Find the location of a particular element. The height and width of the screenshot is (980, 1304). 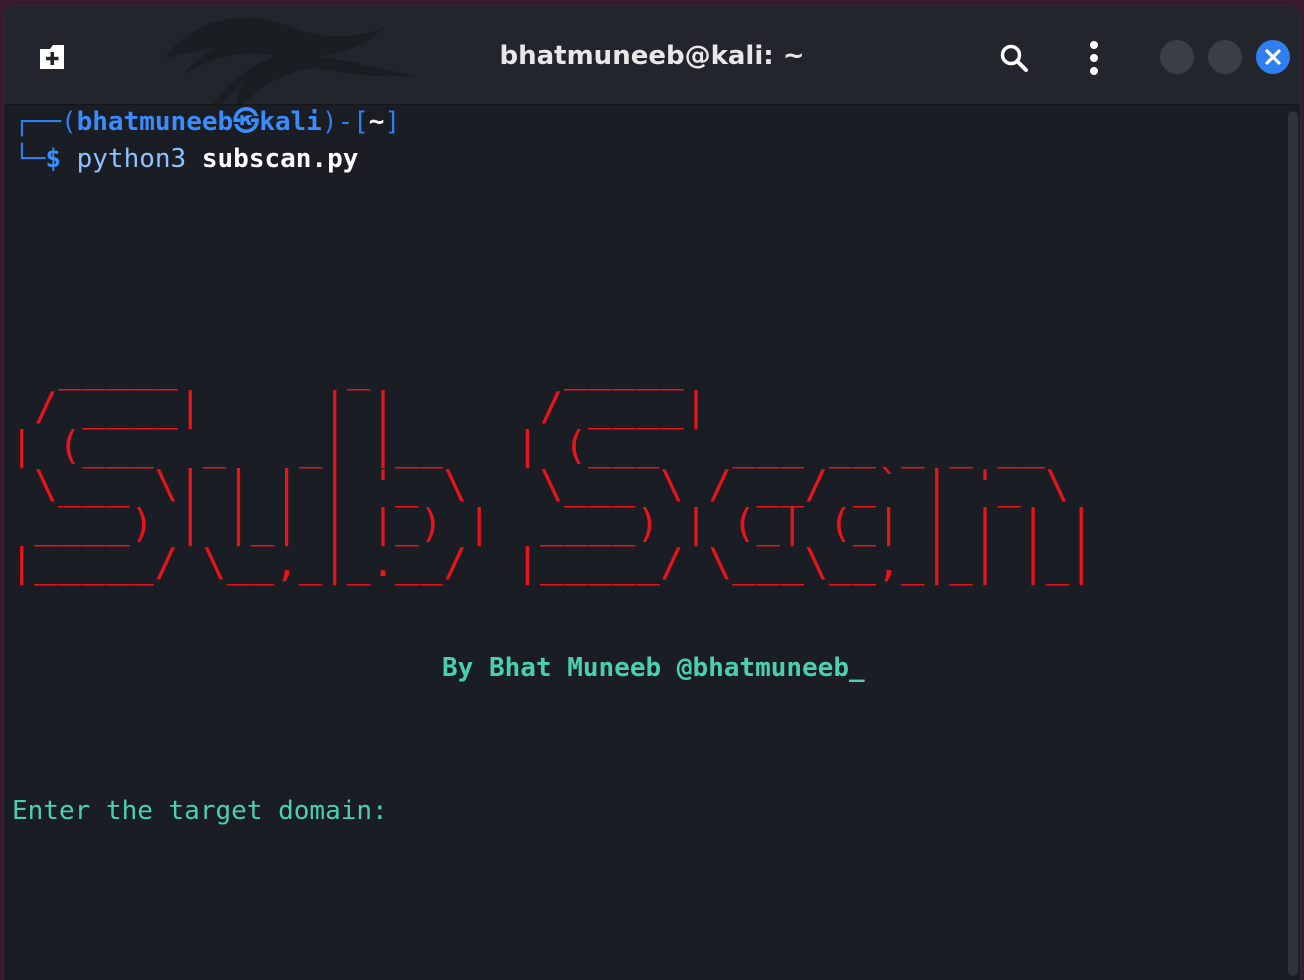

target-domain-prompt: Enter the target domain: is located at coordinates (200, 811).